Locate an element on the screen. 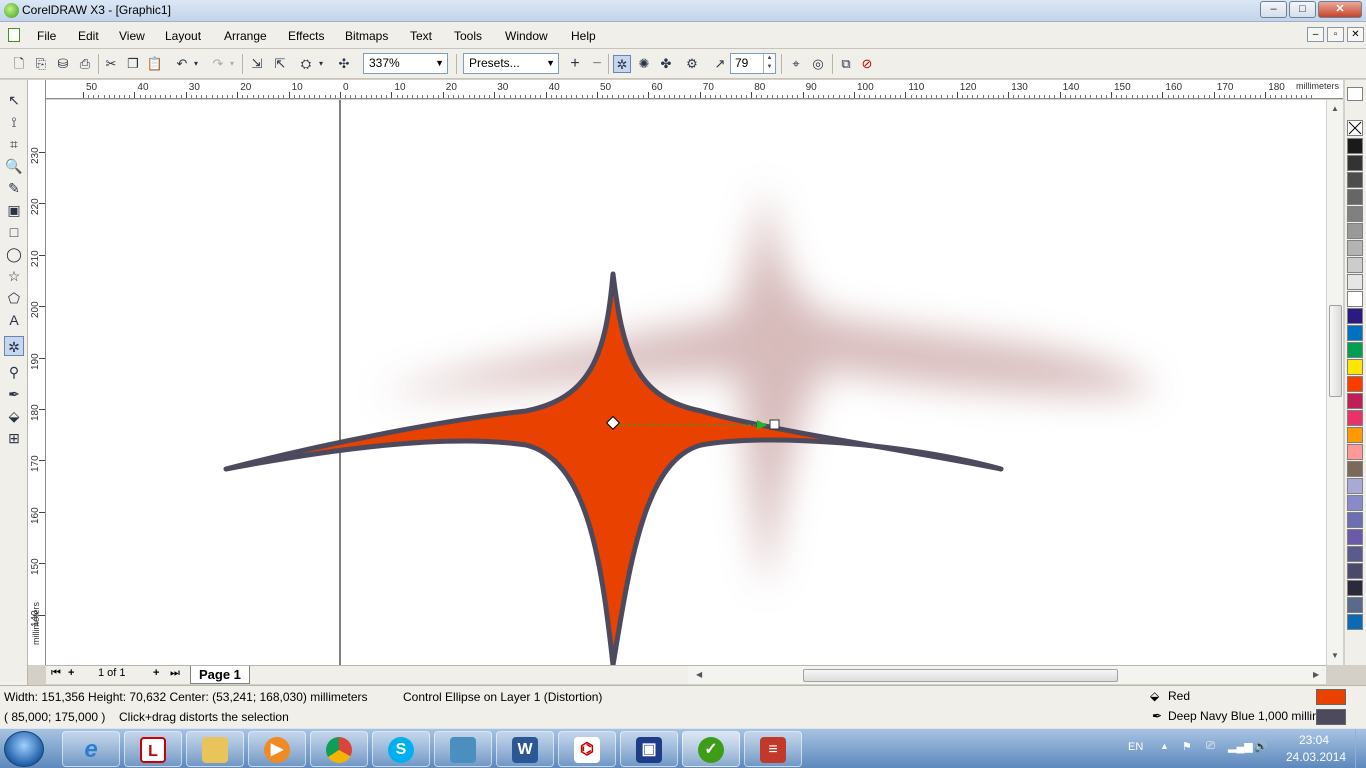  document-icon is located at coordinates (14, 35).